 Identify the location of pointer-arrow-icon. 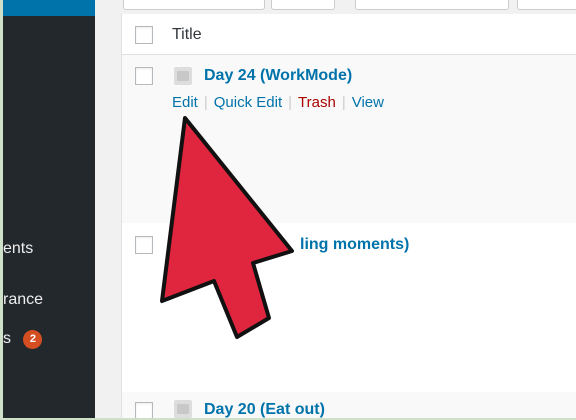
(227, 227).